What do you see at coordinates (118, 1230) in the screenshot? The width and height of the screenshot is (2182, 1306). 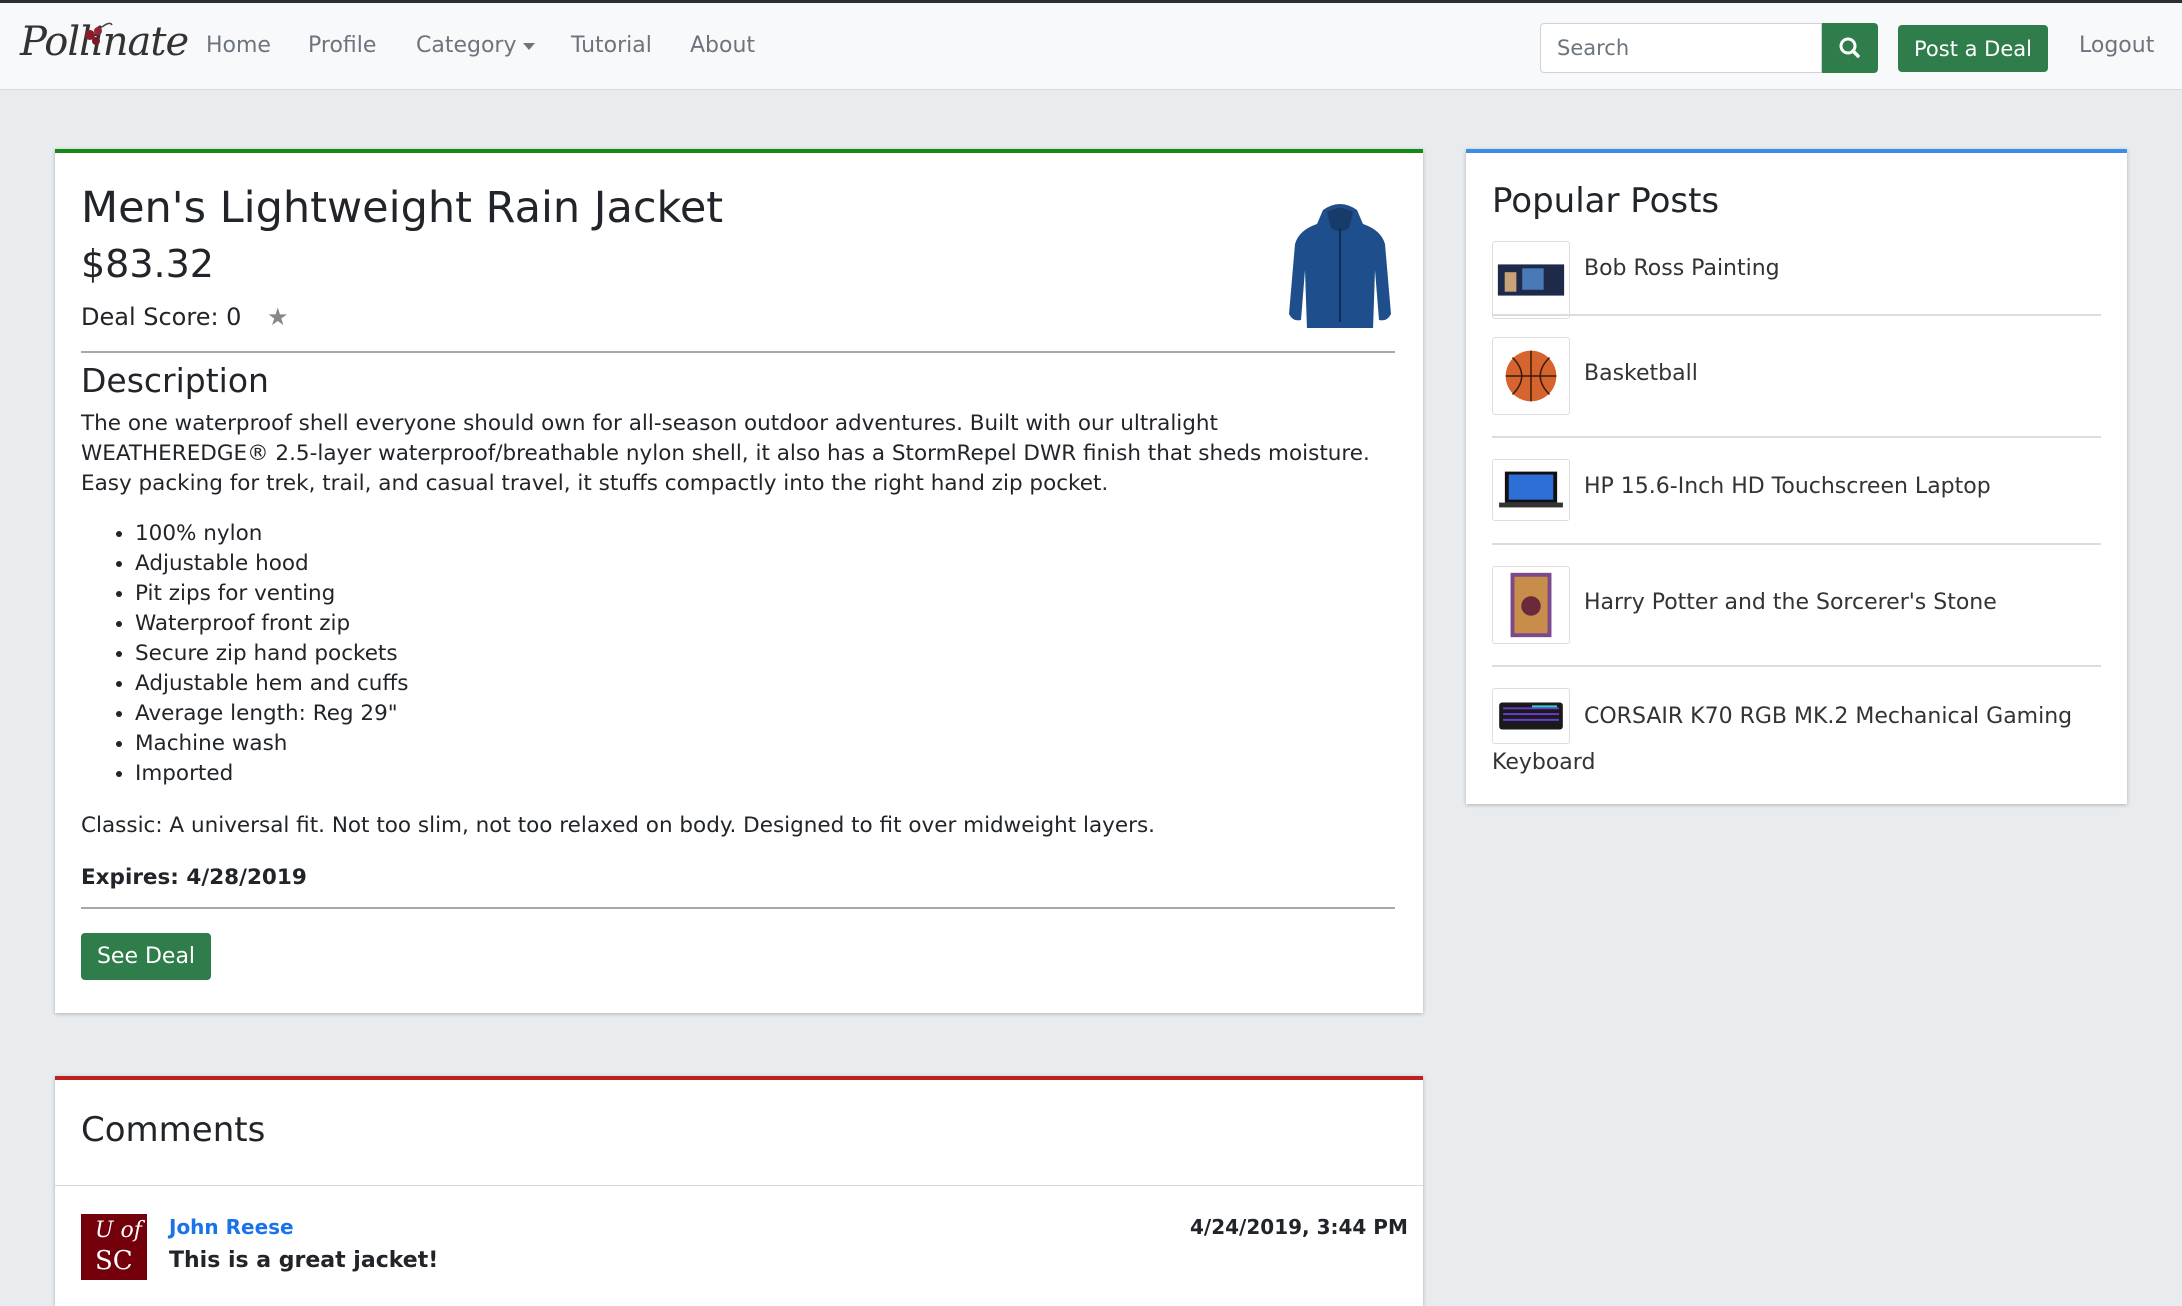 I see `avatar-text-top: U of` at bounding box center [118, 1230].